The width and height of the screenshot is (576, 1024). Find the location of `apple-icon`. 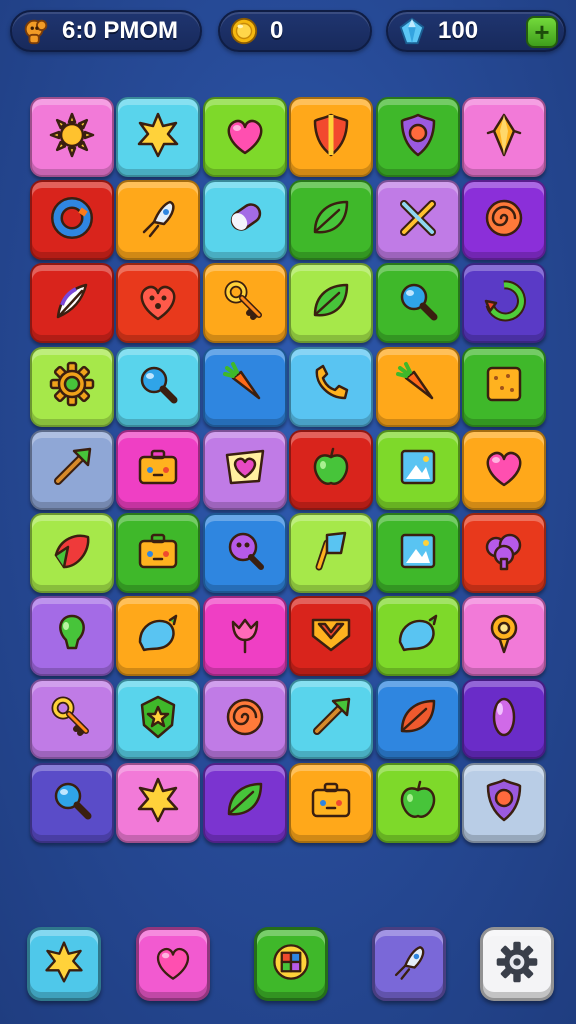

apple-icon is located at coordinates (418, 802).